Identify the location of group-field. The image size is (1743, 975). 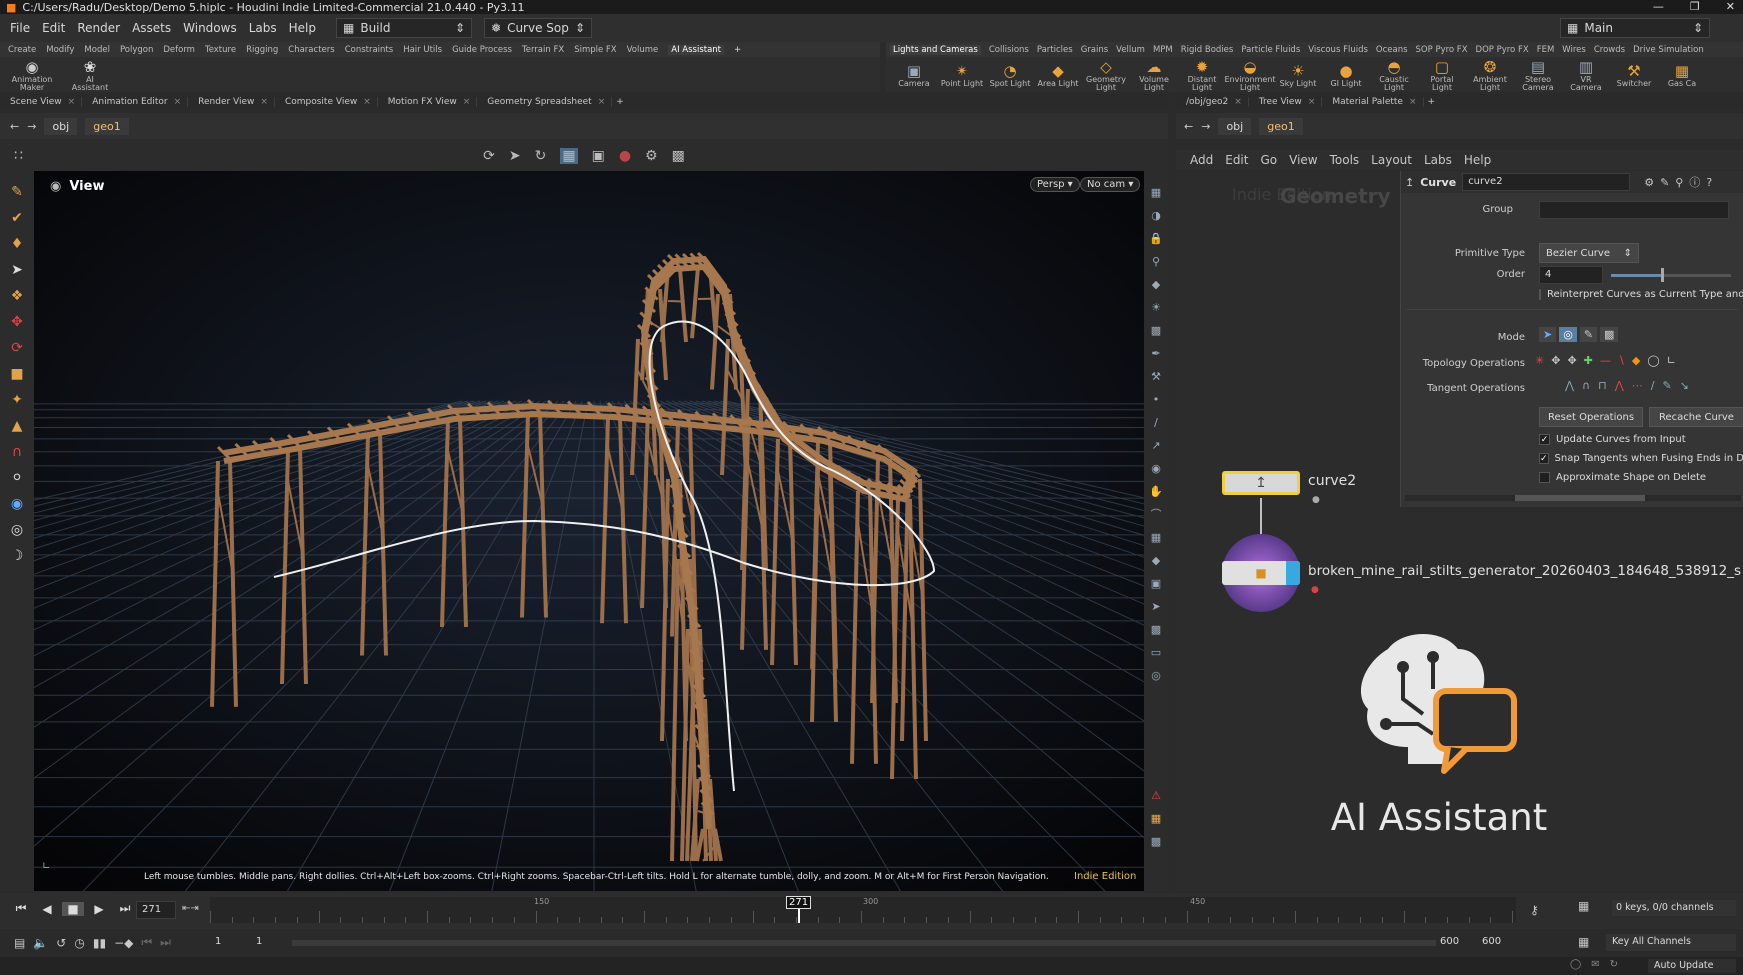
(1634, 210).